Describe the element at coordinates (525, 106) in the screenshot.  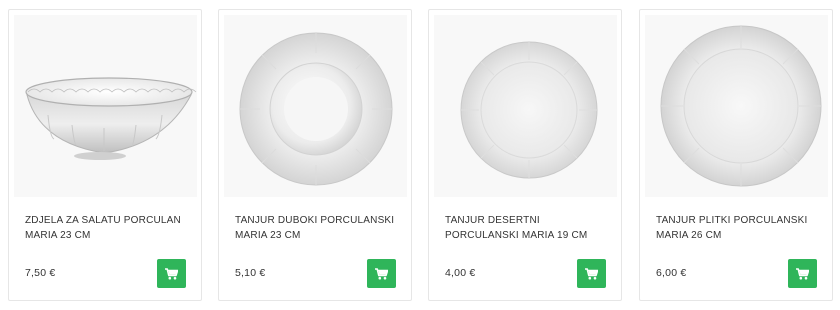
I see `product-image-dessert-plate` at that location.